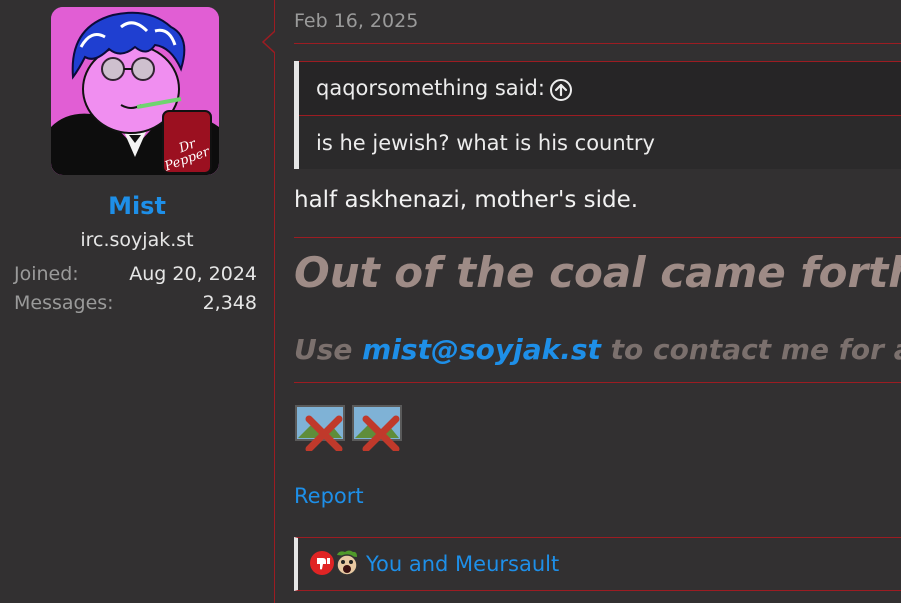 This screenshot has height=603, width=901. I want to click on email-link: mist@soyjak.st, so click(481, 349).